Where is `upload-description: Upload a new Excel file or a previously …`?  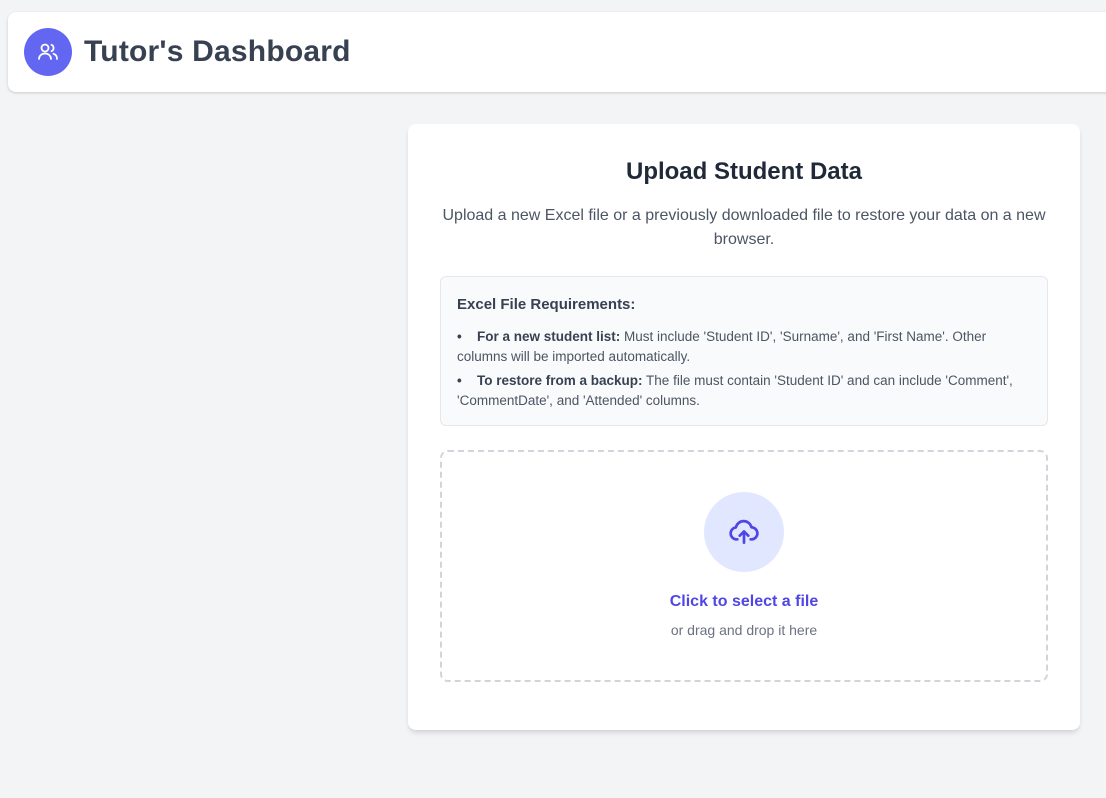 upload-description: Upload a new Excel file or a previously … is located at coordinates (744, 227).